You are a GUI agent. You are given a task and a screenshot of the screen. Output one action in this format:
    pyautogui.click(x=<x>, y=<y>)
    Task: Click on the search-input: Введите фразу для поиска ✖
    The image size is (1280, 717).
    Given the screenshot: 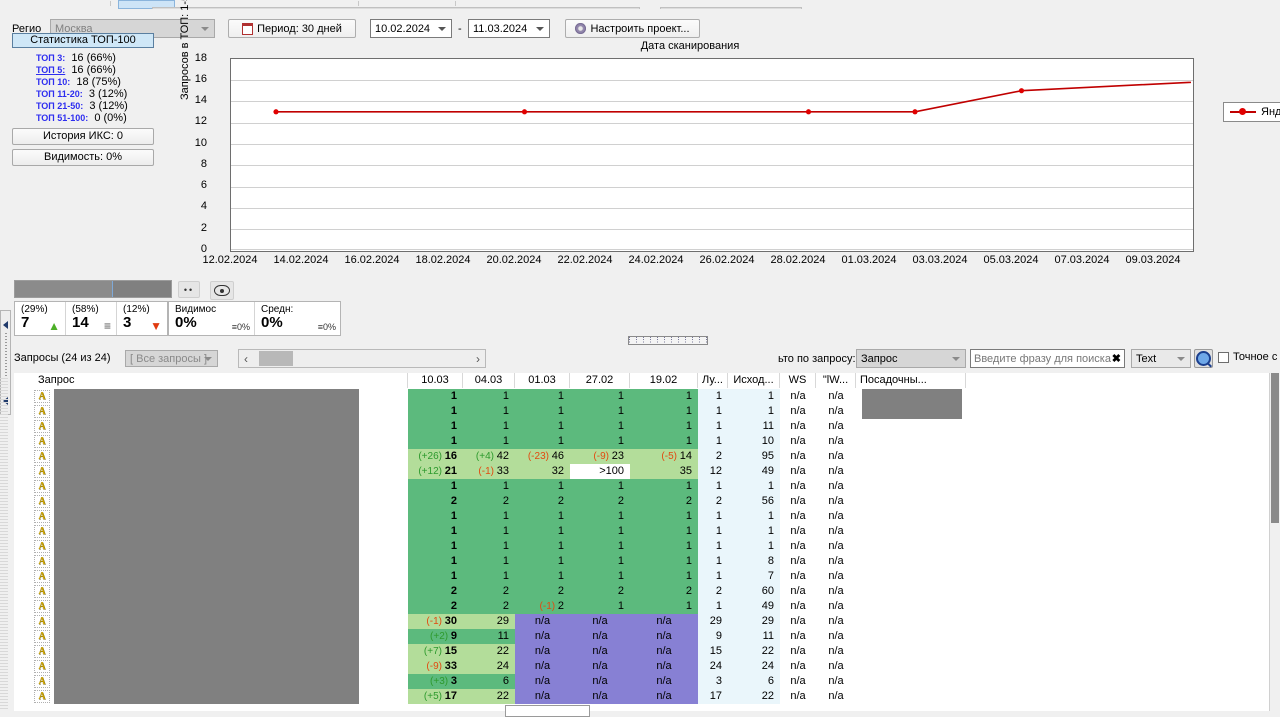 What is the action you would take?
    pyautogui.click(x=1047, y=358)
    